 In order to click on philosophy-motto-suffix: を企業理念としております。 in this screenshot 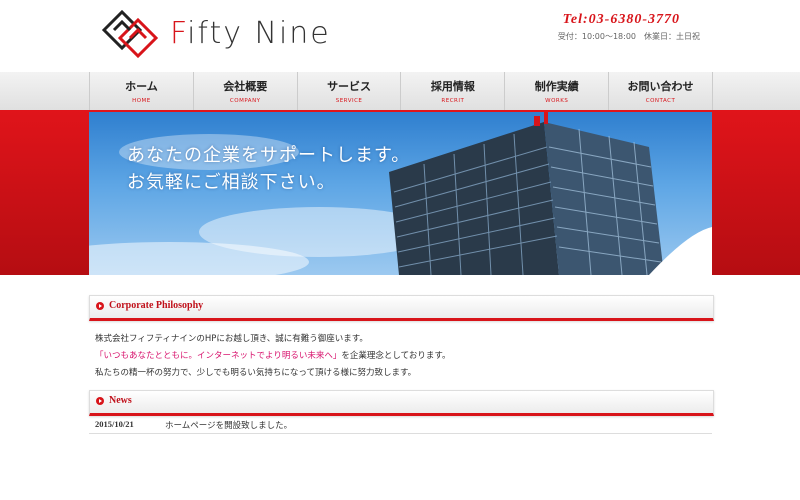, I will do `click(396, 356)`.